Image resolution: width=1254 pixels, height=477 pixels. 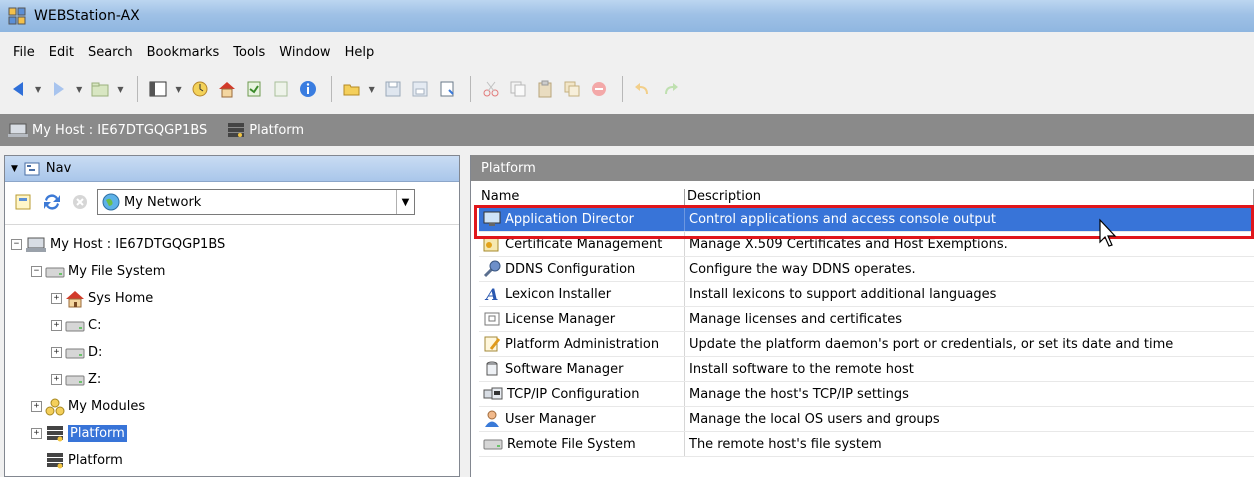 I want to click on cut-button, so click(x=491, y=89).